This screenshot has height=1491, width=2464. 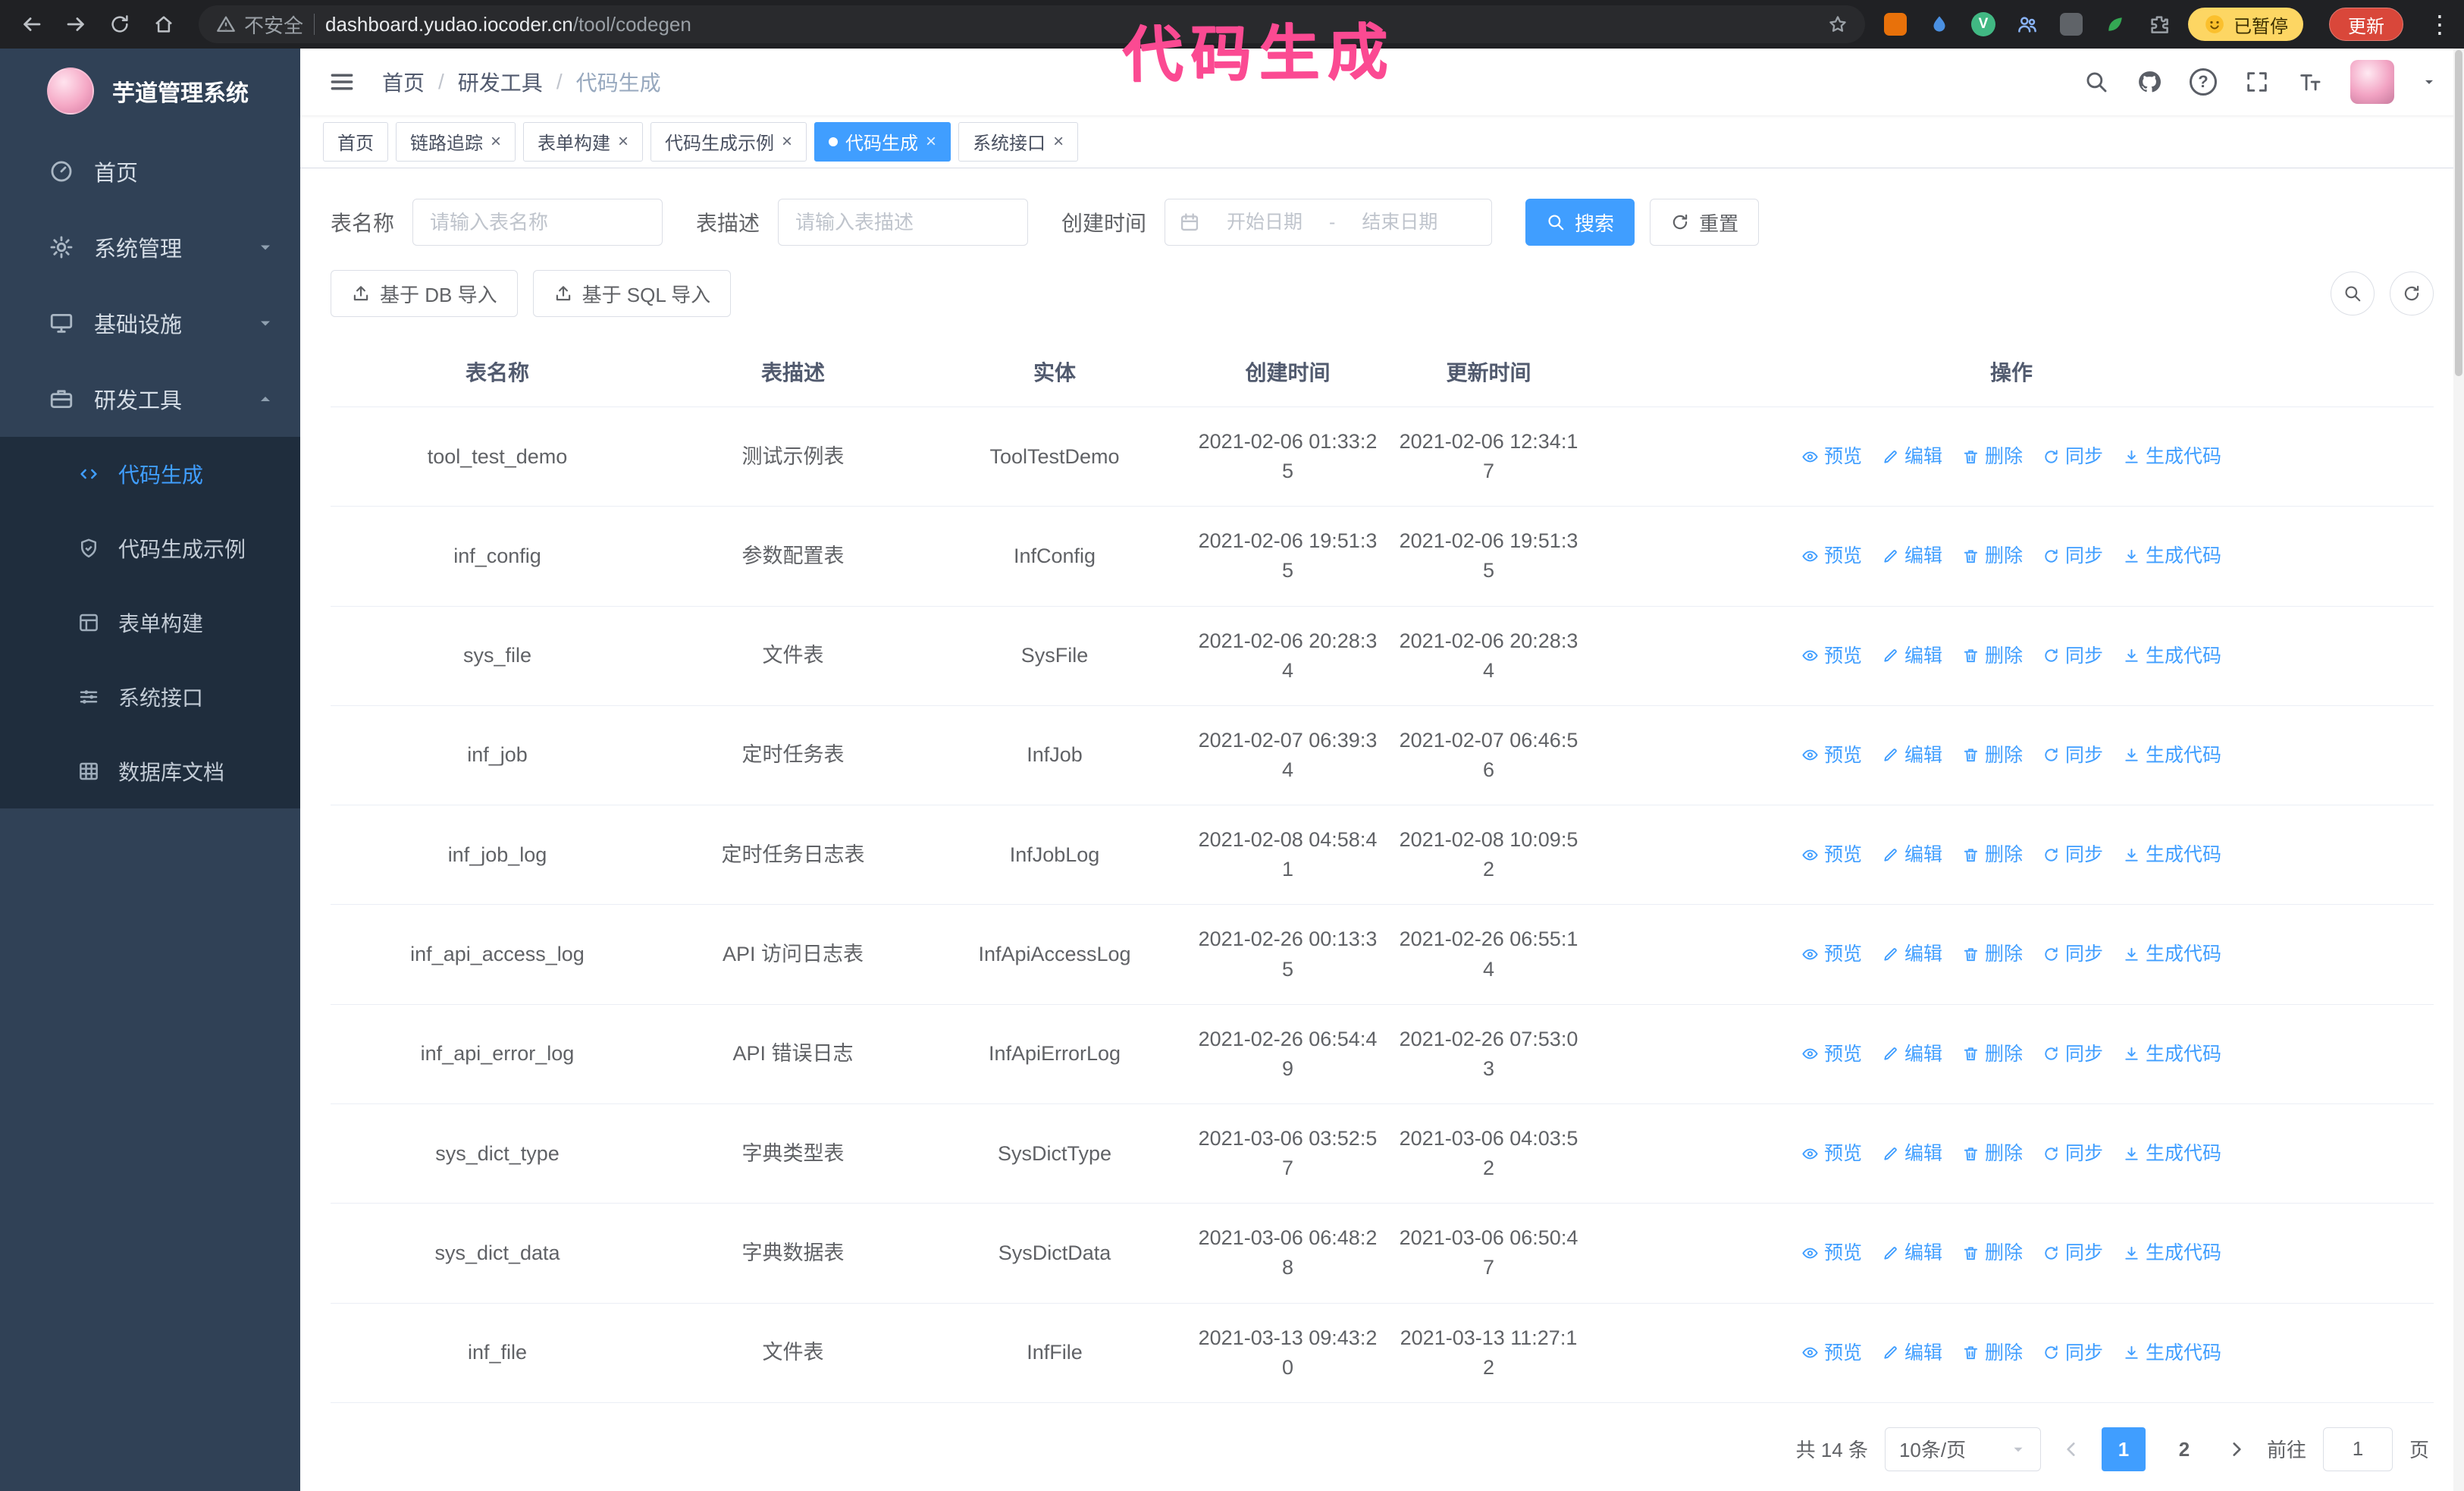 What do you see at coordinates (2072, 1449) in the screenshot?
I see `prev-page-button` at bounding box center [2072, 1449].